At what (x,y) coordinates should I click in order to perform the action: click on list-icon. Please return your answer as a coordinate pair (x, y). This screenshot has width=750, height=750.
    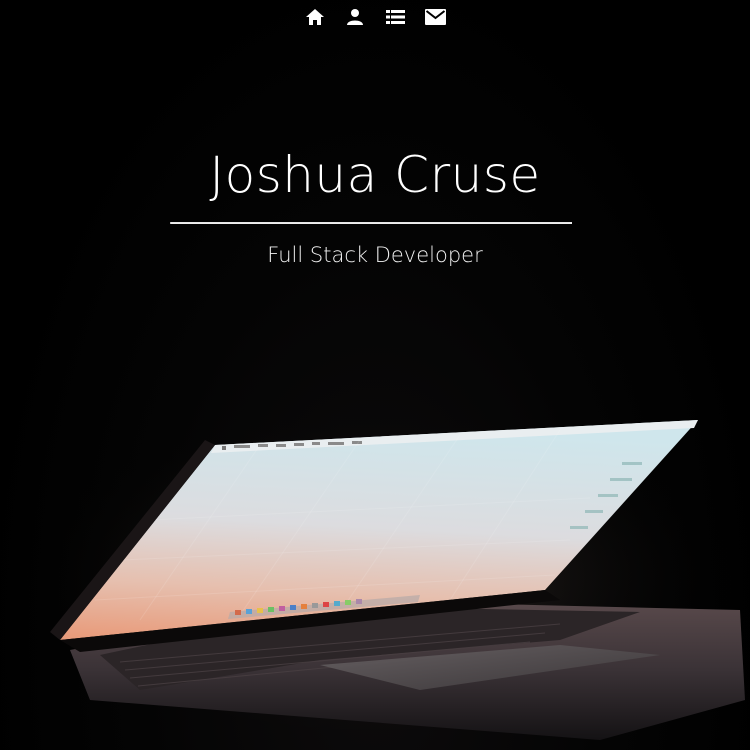
    Looking at the image, I should click on (395, 17).